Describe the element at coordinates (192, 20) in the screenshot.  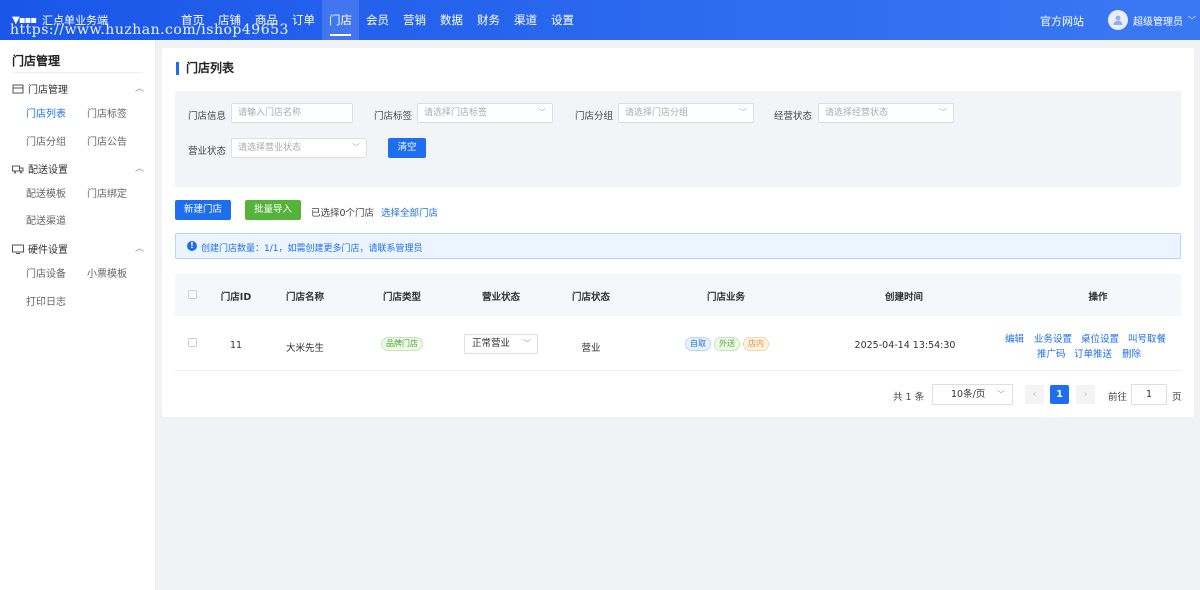
I see `nav-home: 首页` at that location.